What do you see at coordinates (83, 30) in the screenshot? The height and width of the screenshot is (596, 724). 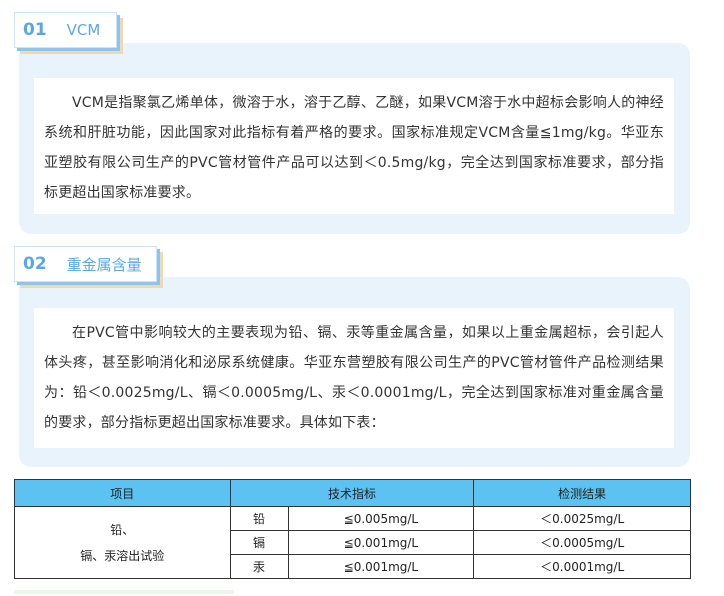 I see `section-title: VCM` at bounding box center [83, 30].